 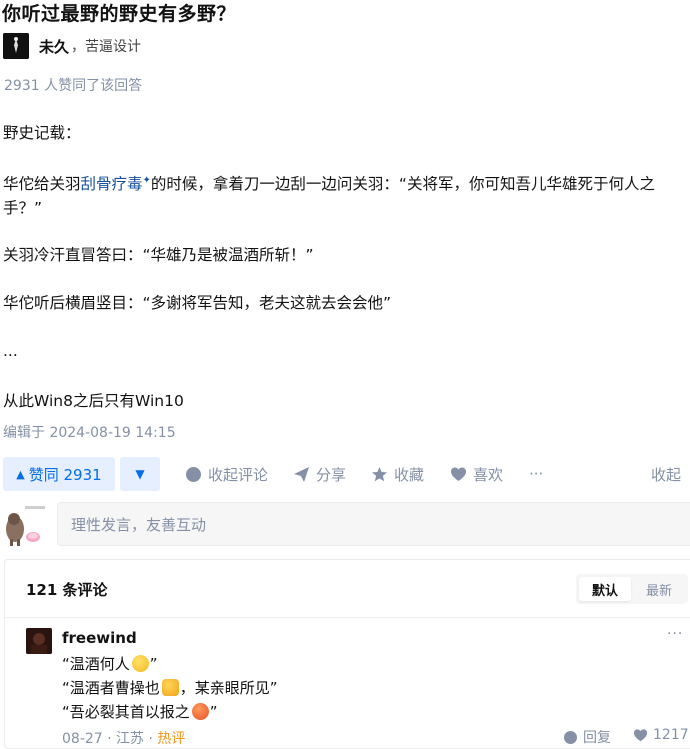 I want to click on current-user-avatar, so click(x=24, y=525).